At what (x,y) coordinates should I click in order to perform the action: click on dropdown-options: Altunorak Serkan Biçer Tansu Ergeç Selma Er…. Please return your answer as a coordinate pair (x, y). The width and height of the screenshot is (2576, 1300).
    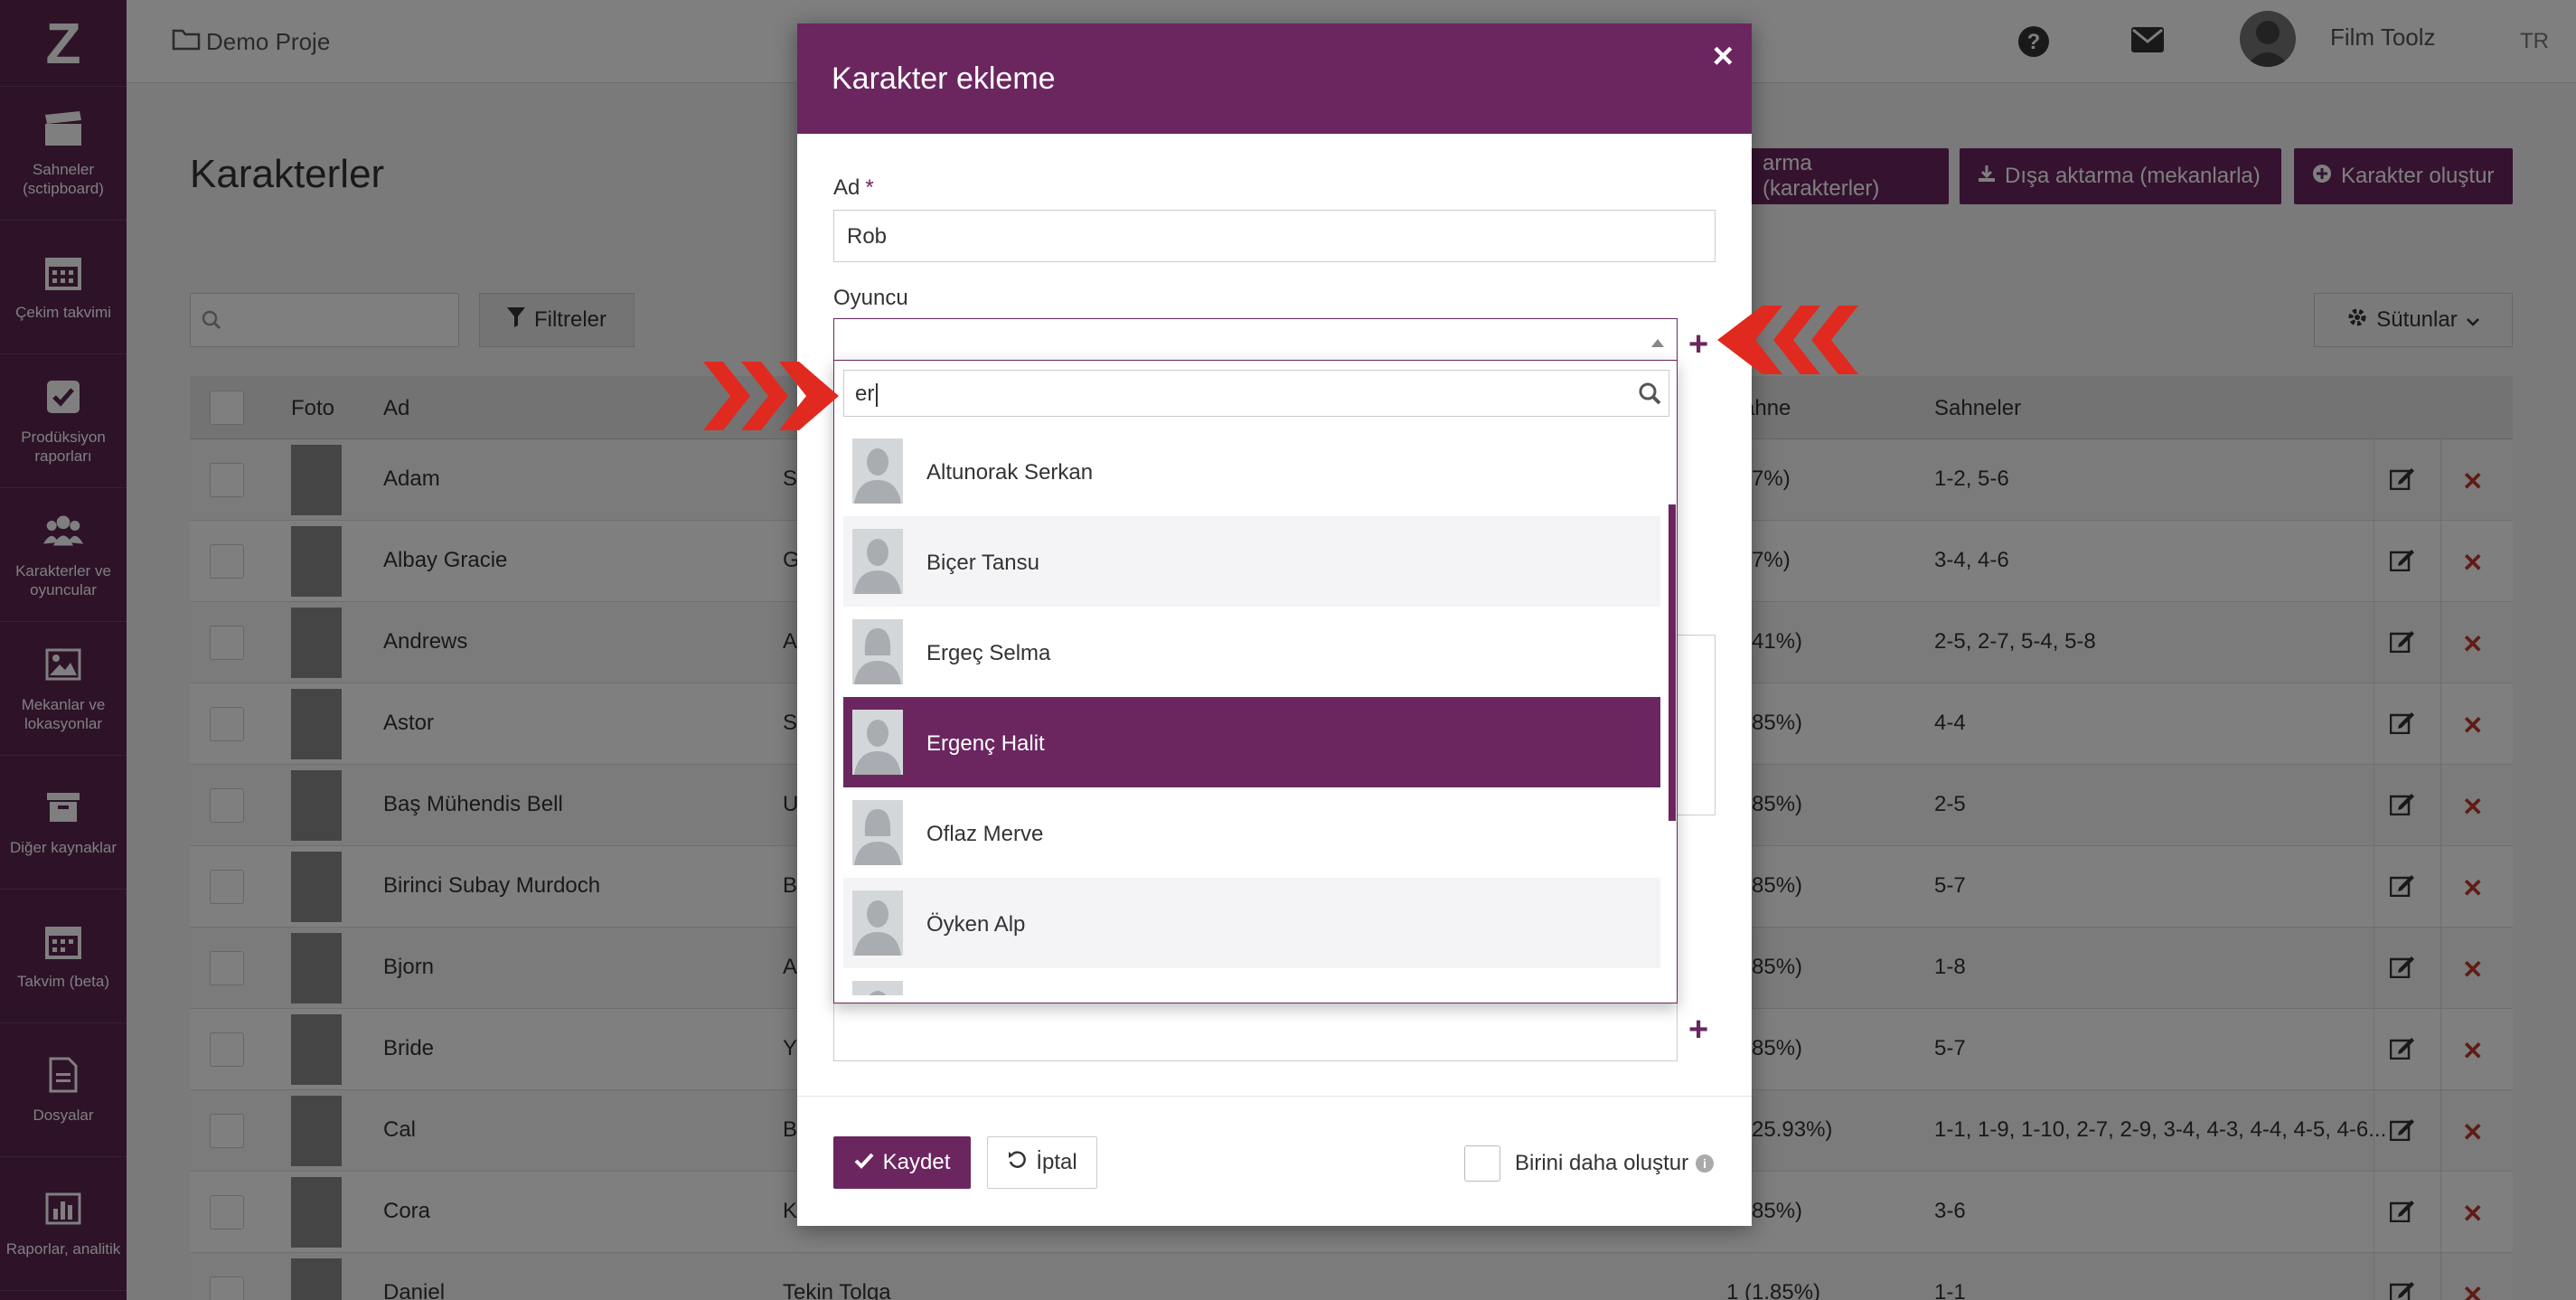
    Looking at the image, I should click on (1252, 710).